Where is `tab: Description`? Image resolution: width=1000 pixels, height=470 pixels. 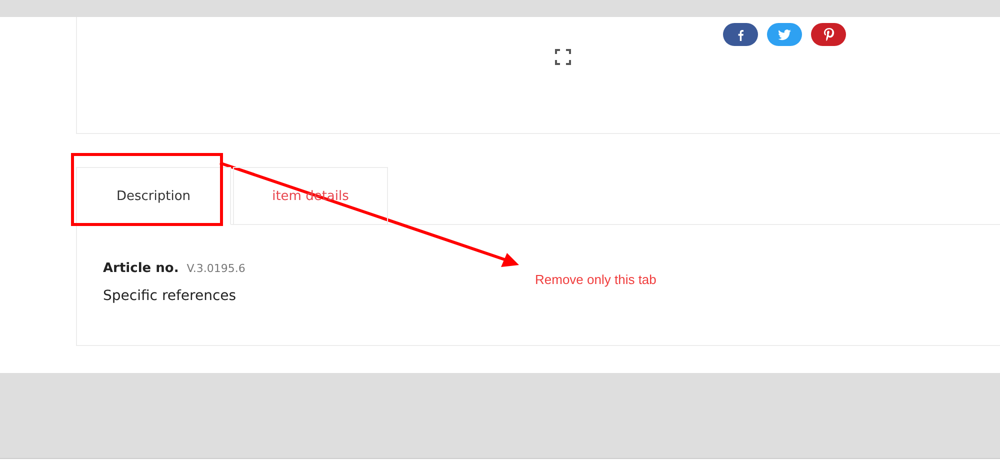 tab: Description is located at coordinates (153, 196).